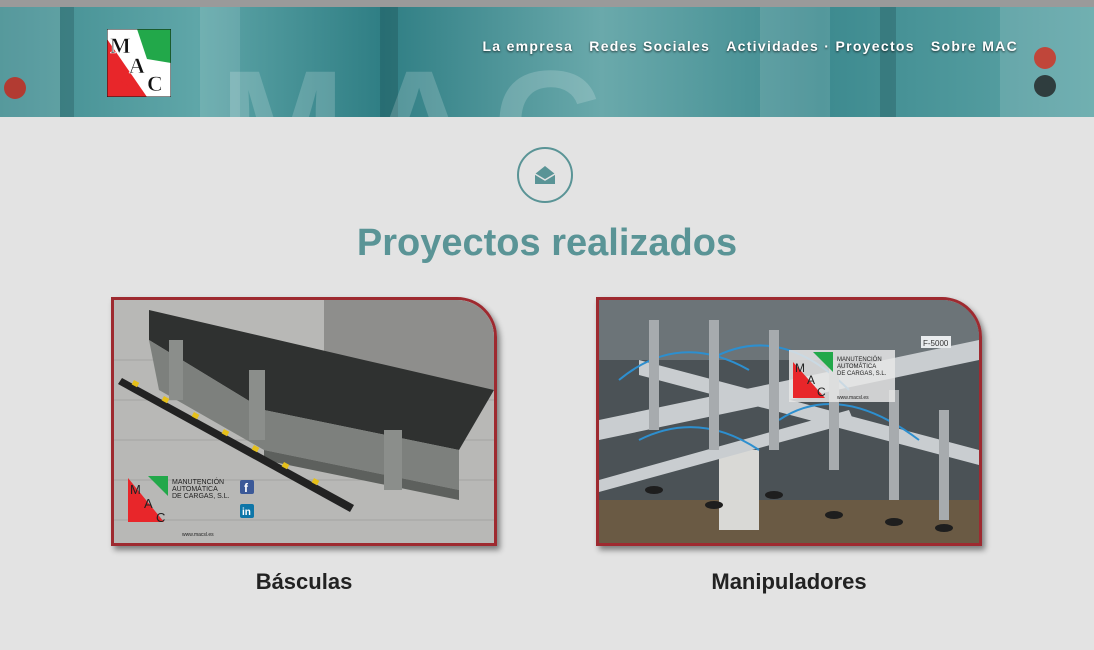  What do you see at coordinates (820, 46) in the screenshot?
I see `nav-link-actividades-proyectos: Actividades · Proyectos` at bounding box center [820, 46].